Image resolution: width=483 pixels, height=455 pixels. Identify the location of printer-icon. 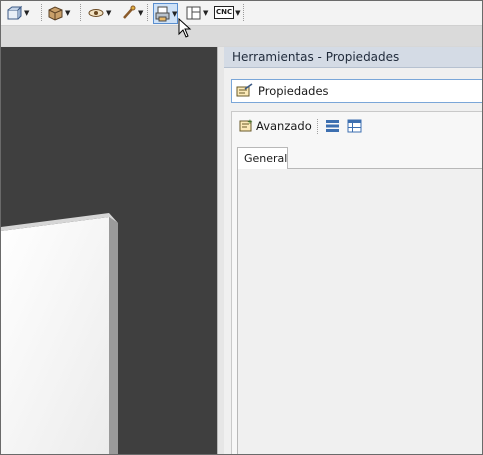
(162, 13).